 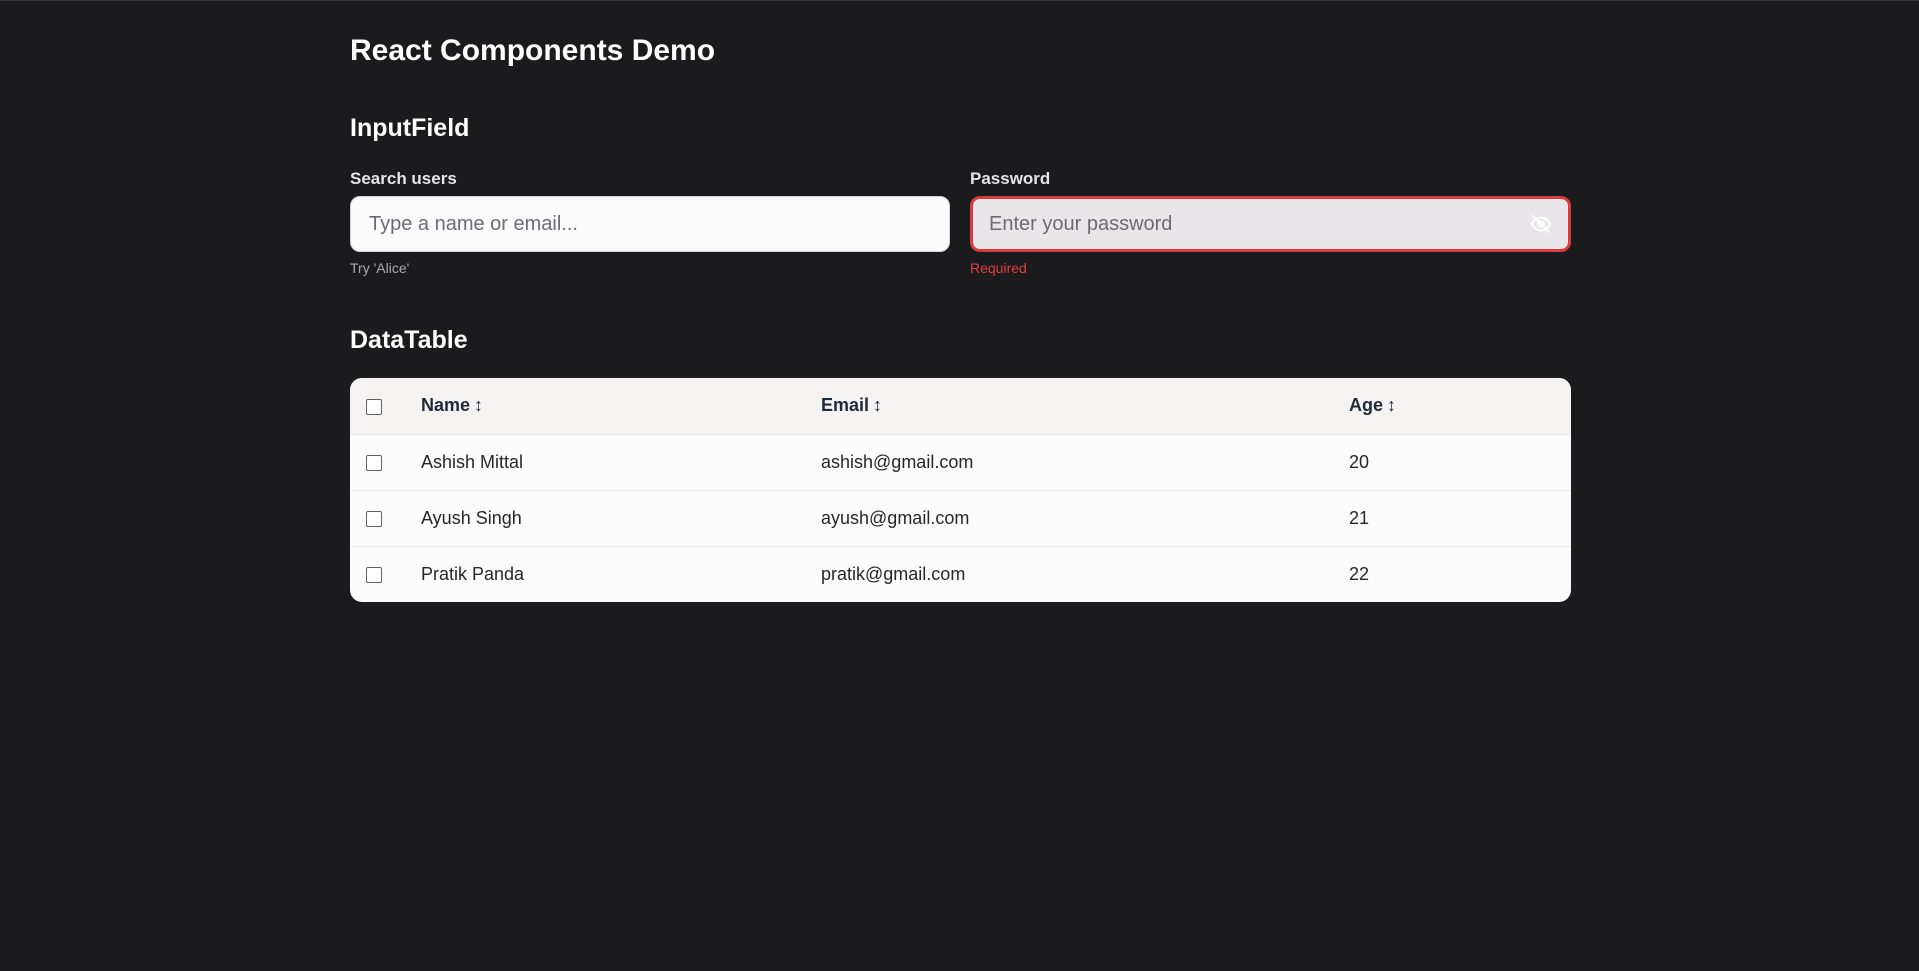 I want to click on table-row: Ashish Mittal ashish@gmail.com 20, so click(x=960, y=462).